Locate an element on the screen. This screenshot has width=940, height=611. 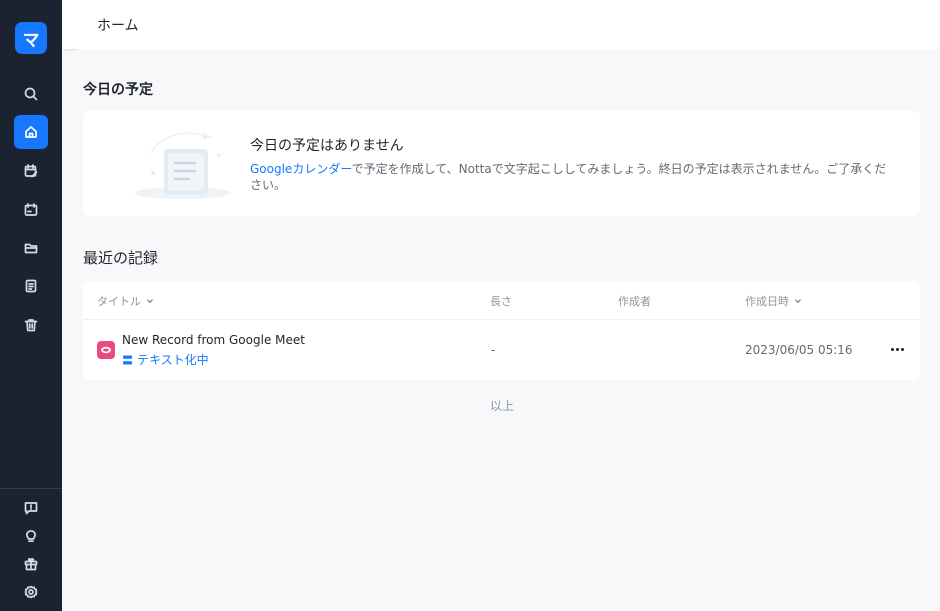
feedback-icon is located at coordinates (31, 508).